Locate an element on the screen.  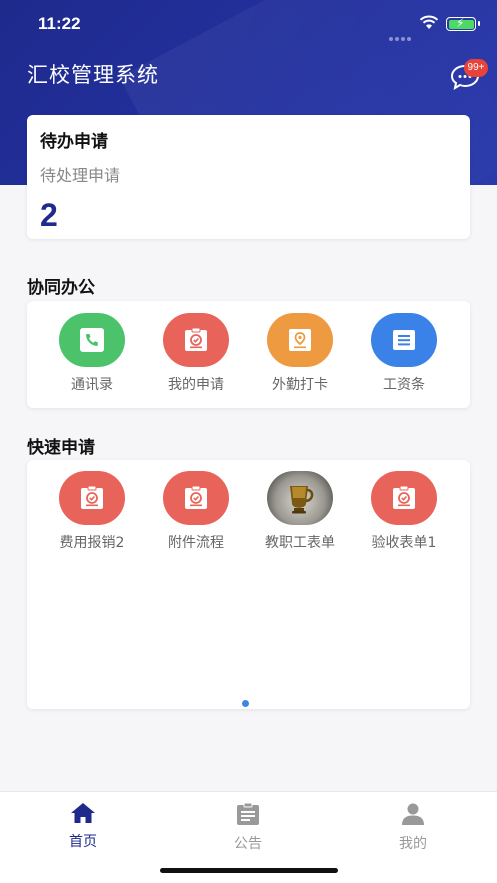
cellular-signal-icon is located at coordinates (401, 35).